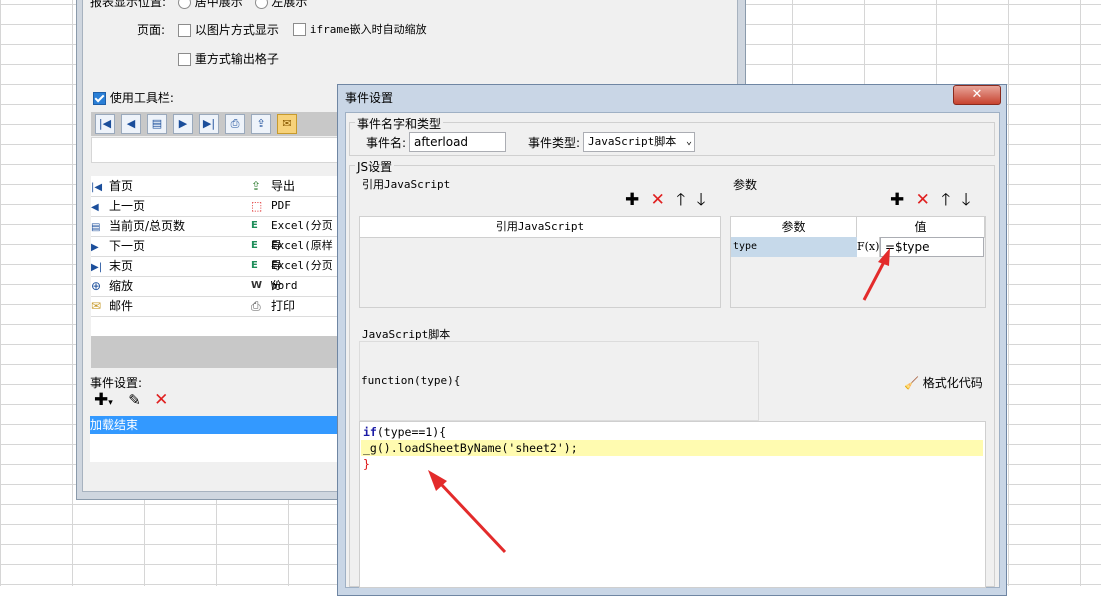 This screenshot has width=1101, height=596. What do you see at coordinates (884, 257) in the screenshot?
I see `arrow-to-param-head` at bounding box center [884, 257].